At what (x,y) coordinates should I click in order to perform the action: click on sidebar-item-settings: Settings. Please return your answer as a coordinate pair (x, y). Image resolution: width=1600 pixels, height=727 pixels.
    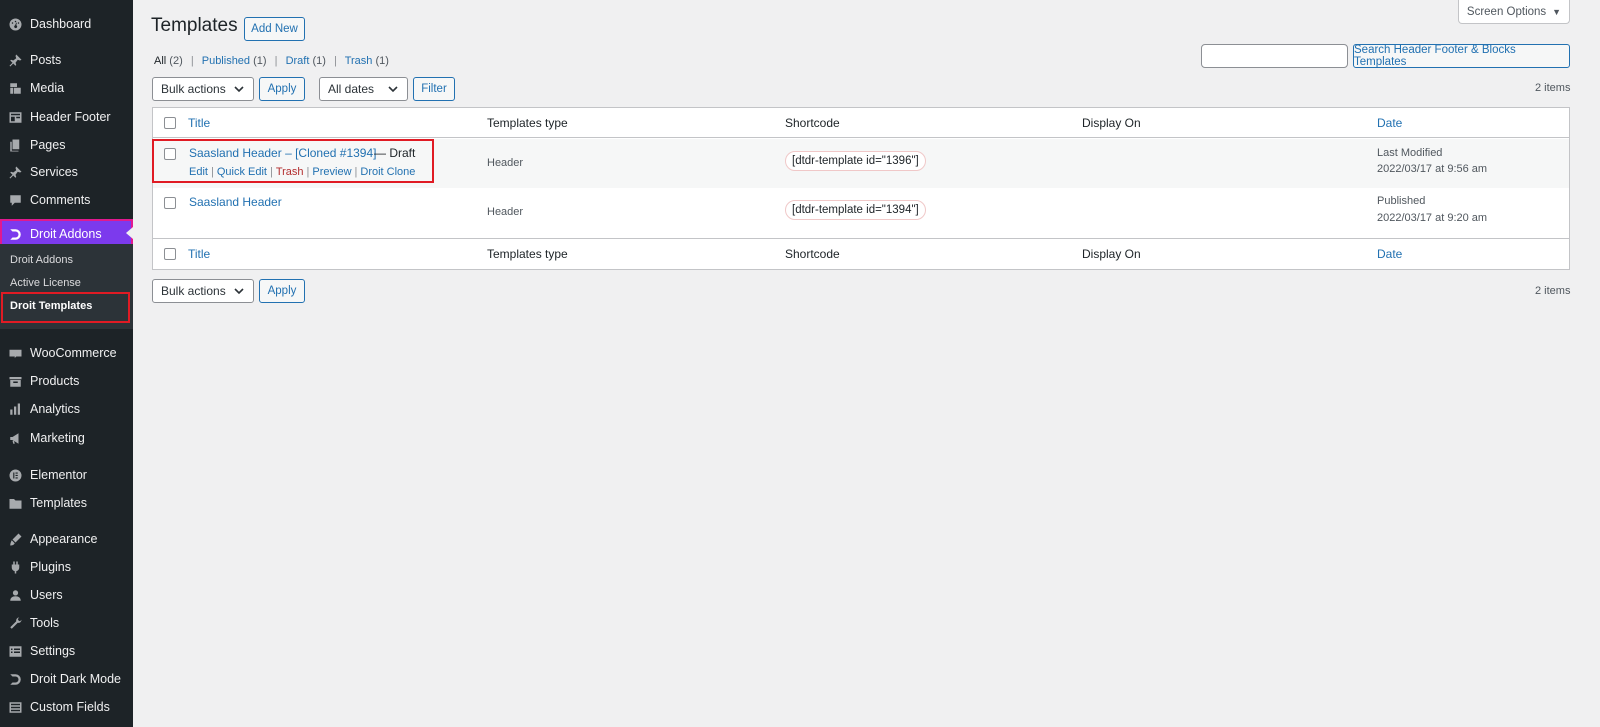
    Looking at the image, I should click on (66, 651).